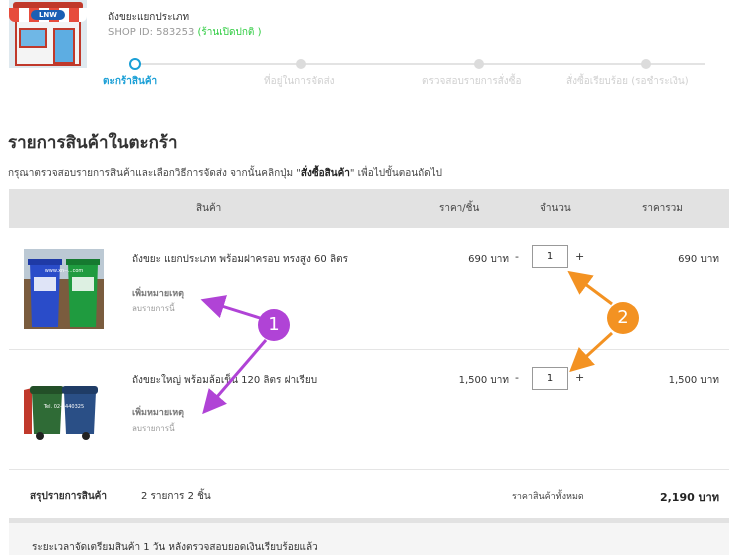  Describe the element at coordinates (472, 81) in the screenshot. I see `step-label-review: ตรวจสอบรายการสั่งซื้อ` at that location.